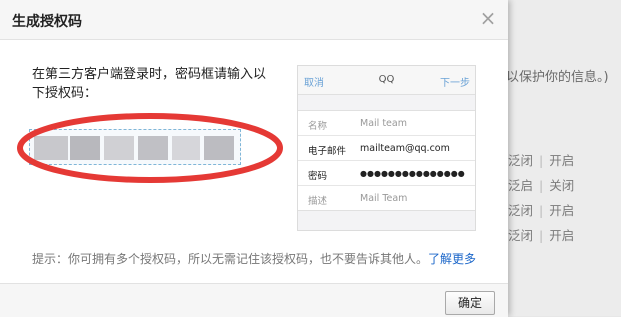  I want to click on auth-code-field, so click(135, 147).